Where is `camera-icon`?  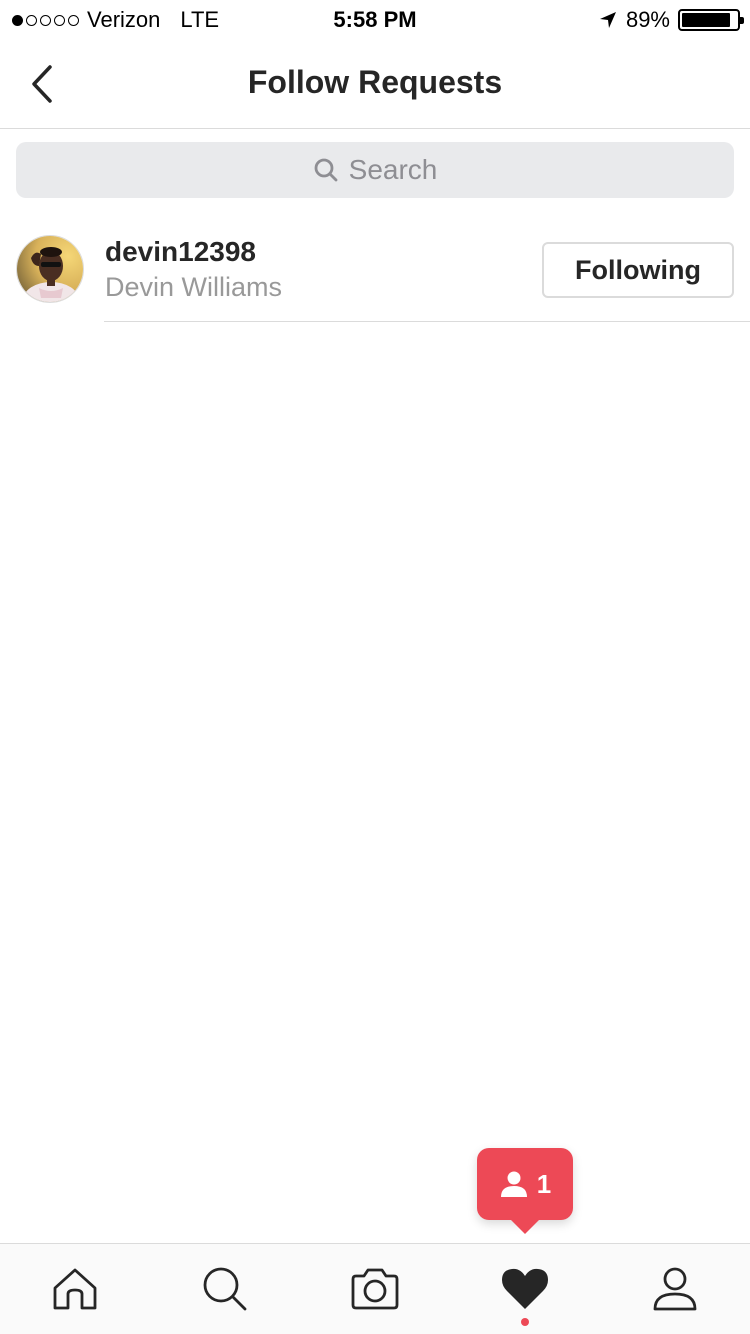 camera-icon is located at coordinates (375, 1289).